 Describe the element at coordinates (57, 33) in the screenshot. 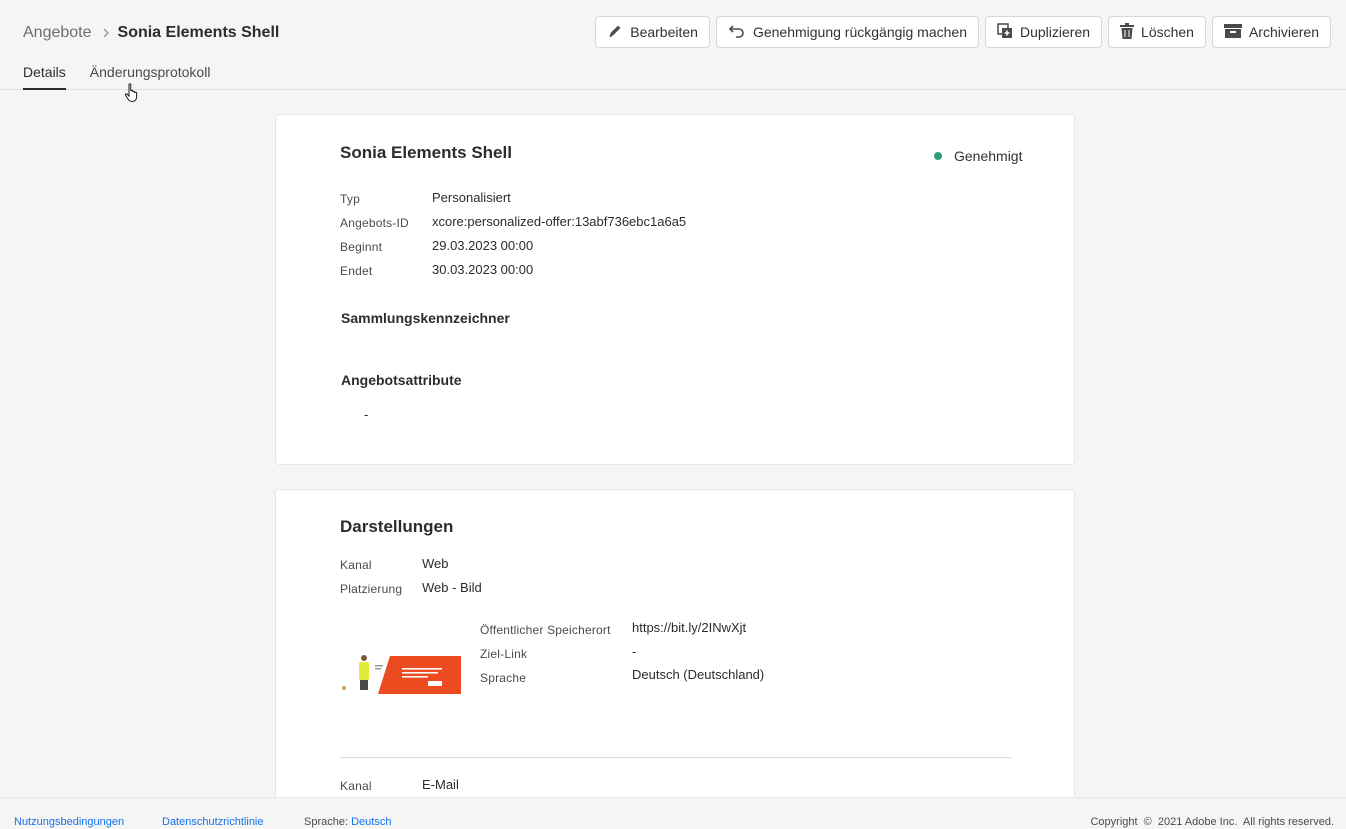

I see `breadcrumb-parent-link: Angebote` at that location.